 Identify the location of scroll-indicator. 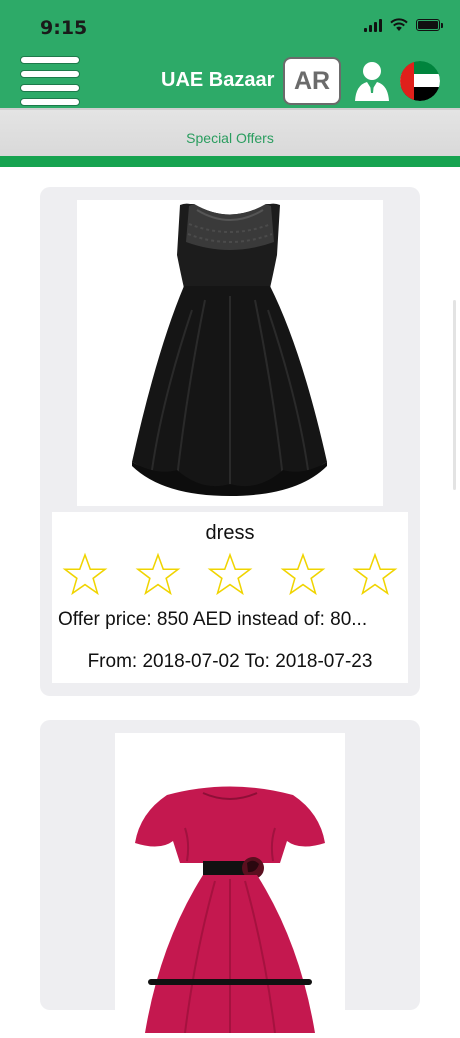
(454, 395).